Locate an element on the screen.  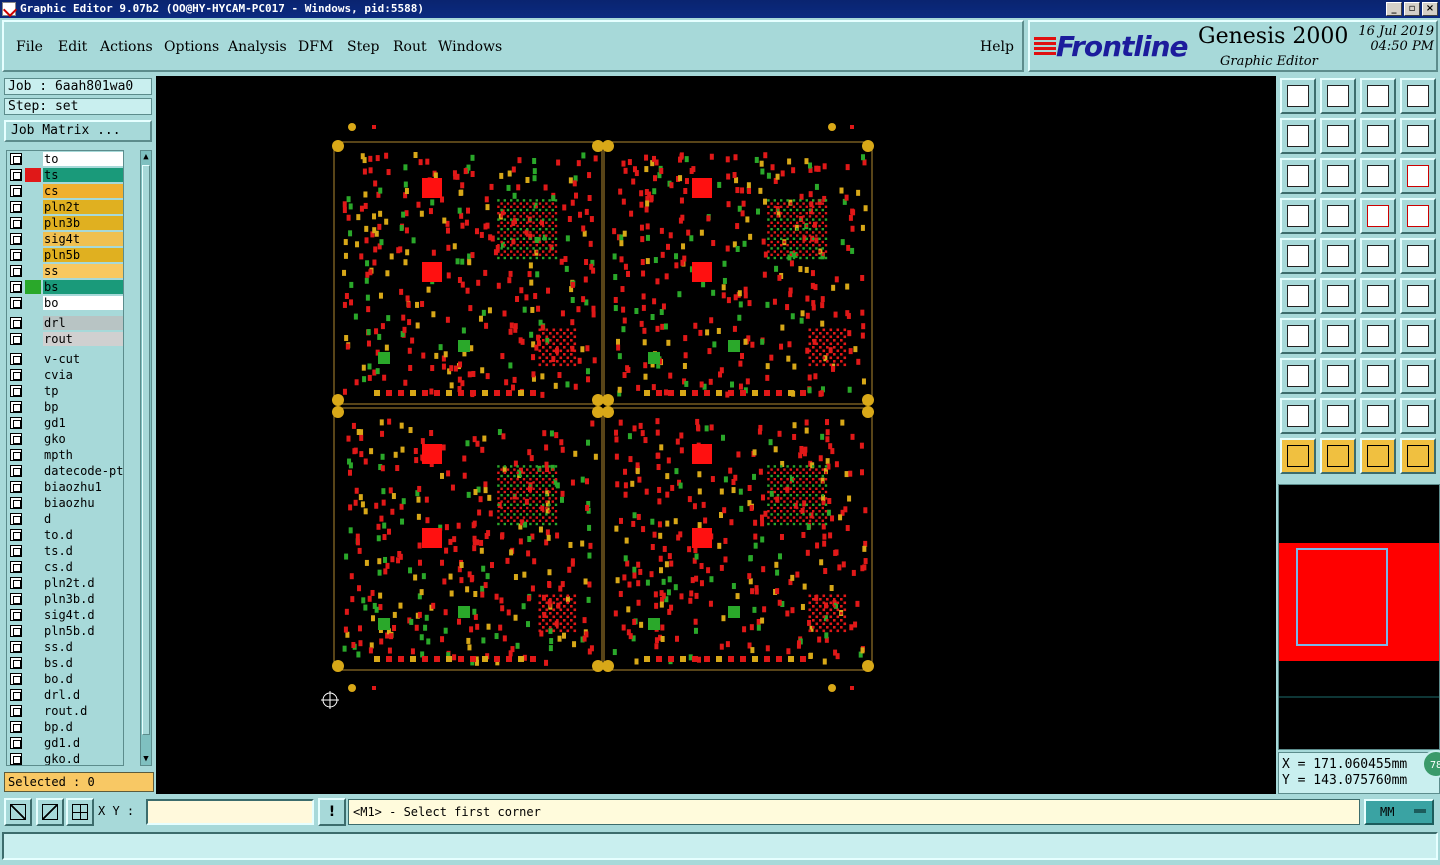
layer-name: rout.d is located at coordinates (83, 711).